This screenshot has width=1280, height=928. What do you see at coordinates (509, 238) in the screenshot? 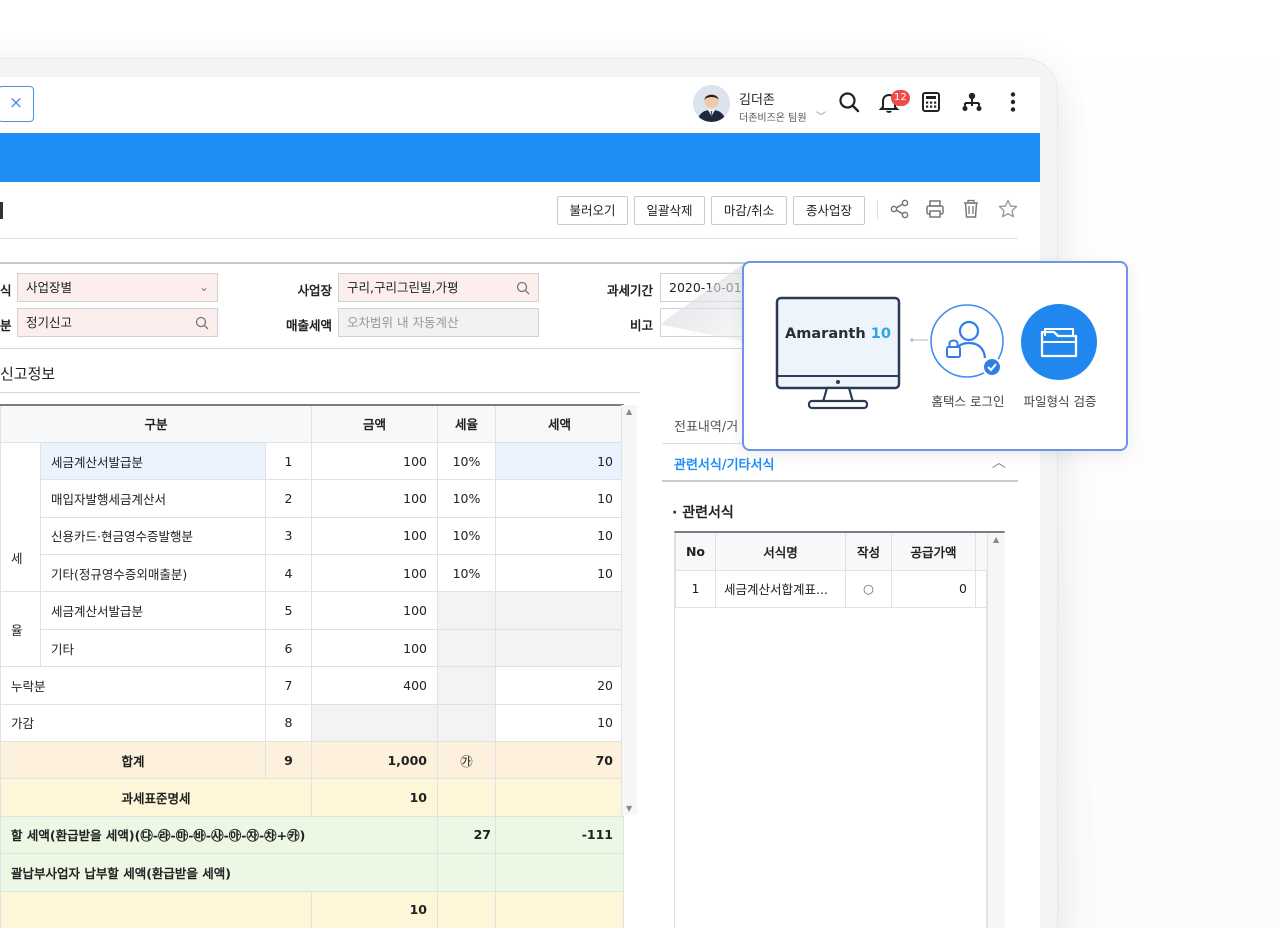
I see `toolbar-divider` at bounding box center [509, 238].